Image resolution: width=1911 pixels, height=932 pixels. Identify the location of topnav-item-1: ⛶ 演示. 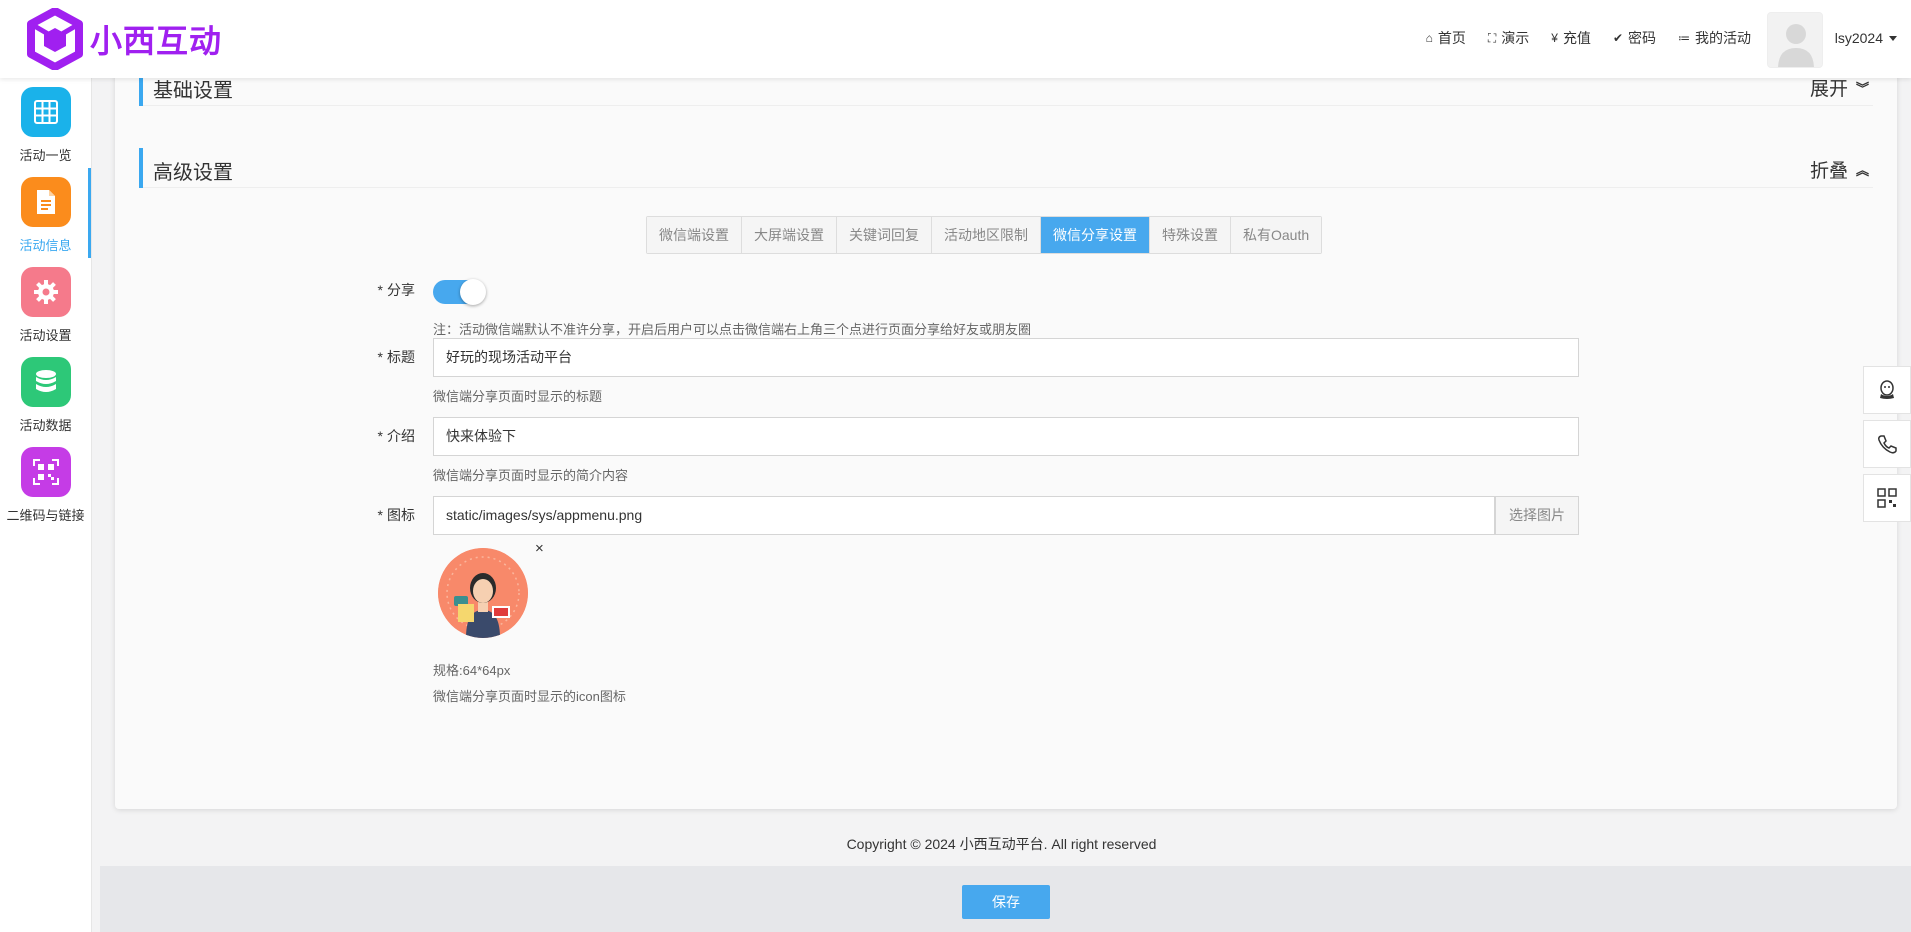
(1508, 38).